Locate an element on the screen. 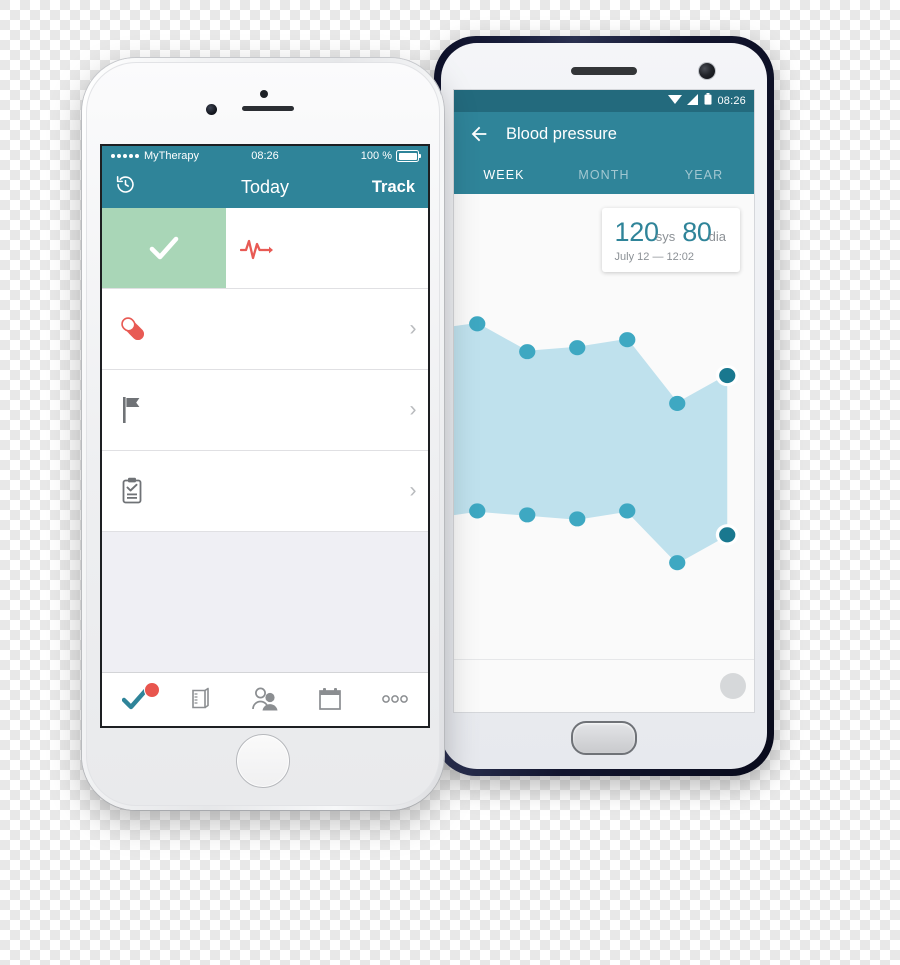  iphone-speaker-grille is located at coordinates (268, 108).